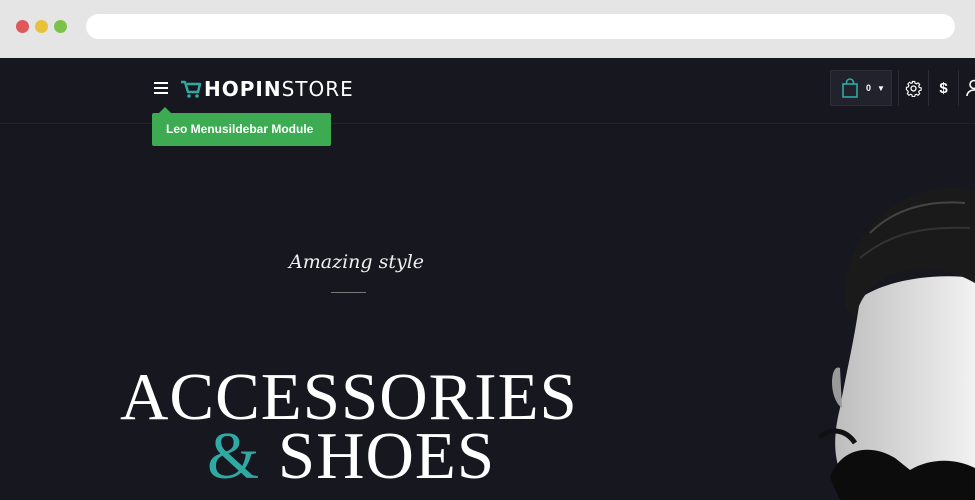 This screenshot has width=975, height=500. What do you see at coordinates (869, 88) in the screenshot?
I see `cart-count: 0` at bounding box center [869, 88].